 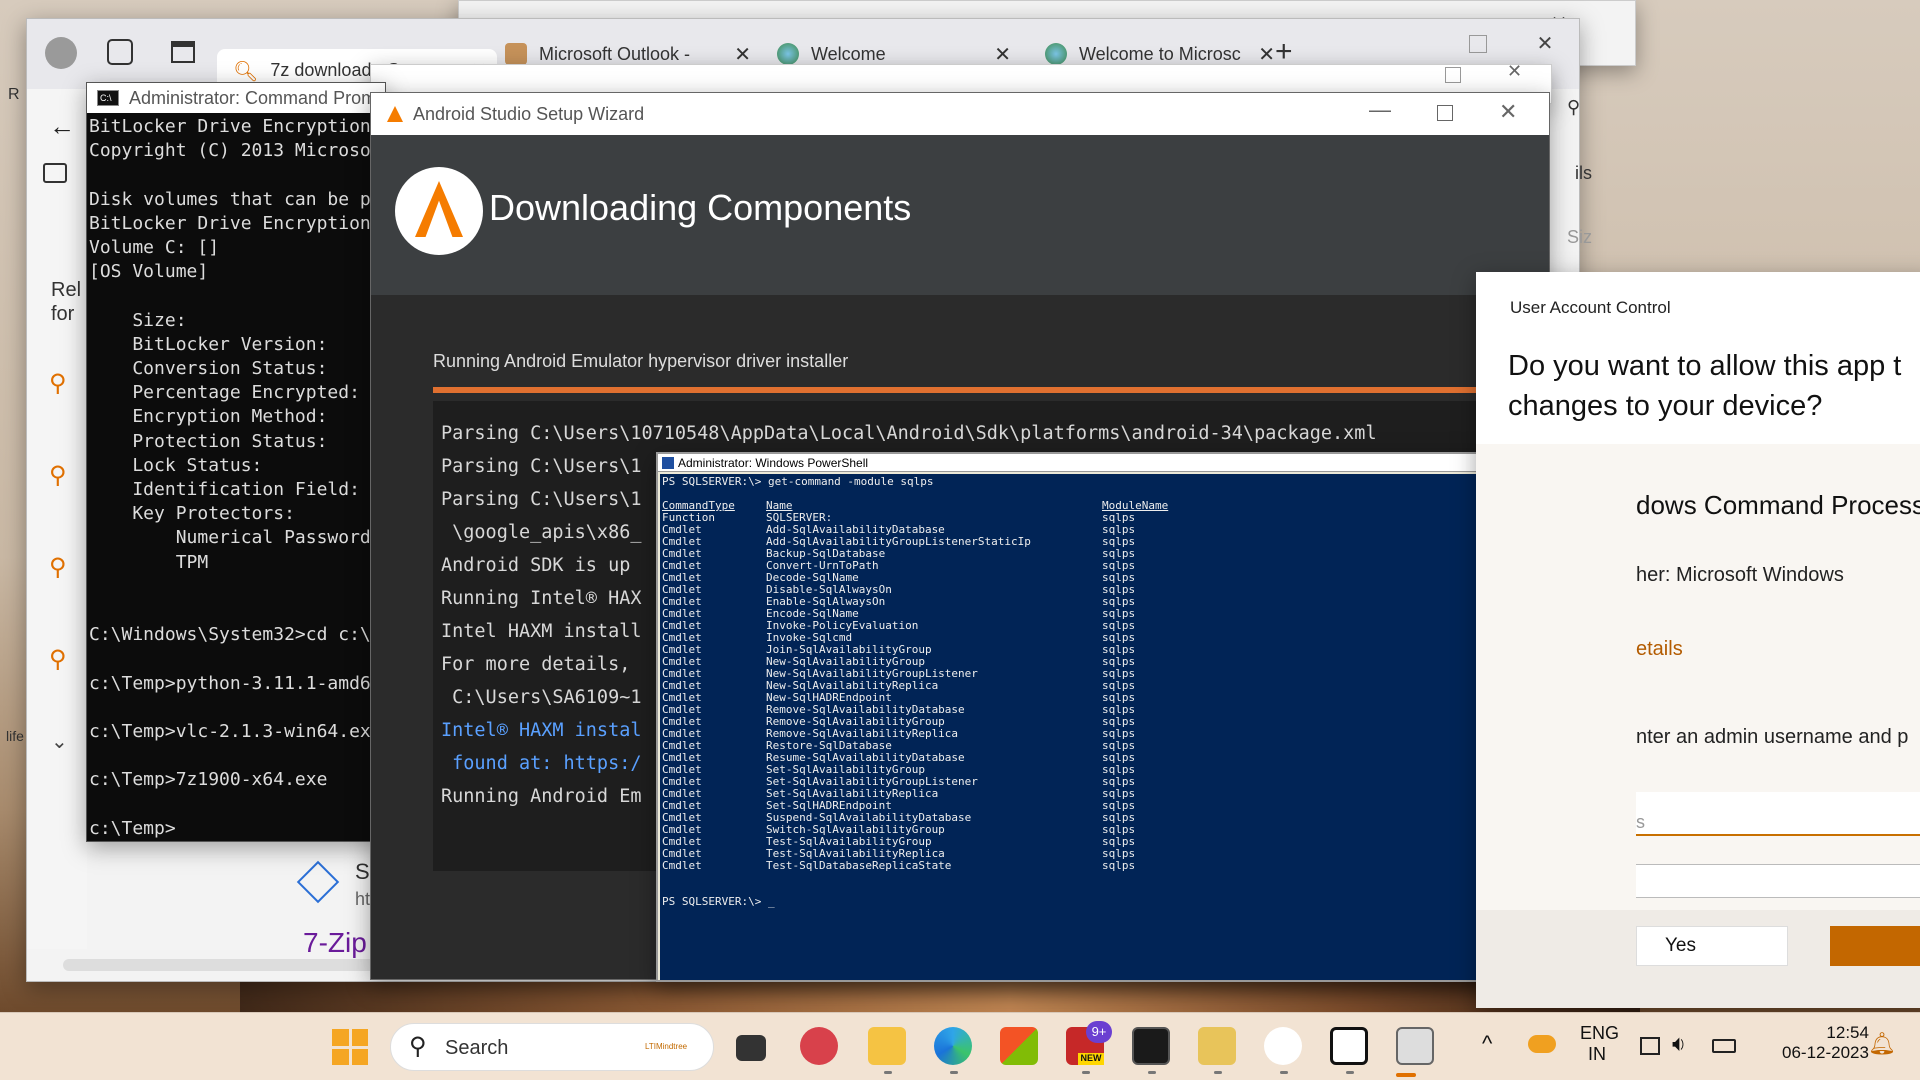 I want to click on yes-button: Yes, so click(x=1712, y=946).